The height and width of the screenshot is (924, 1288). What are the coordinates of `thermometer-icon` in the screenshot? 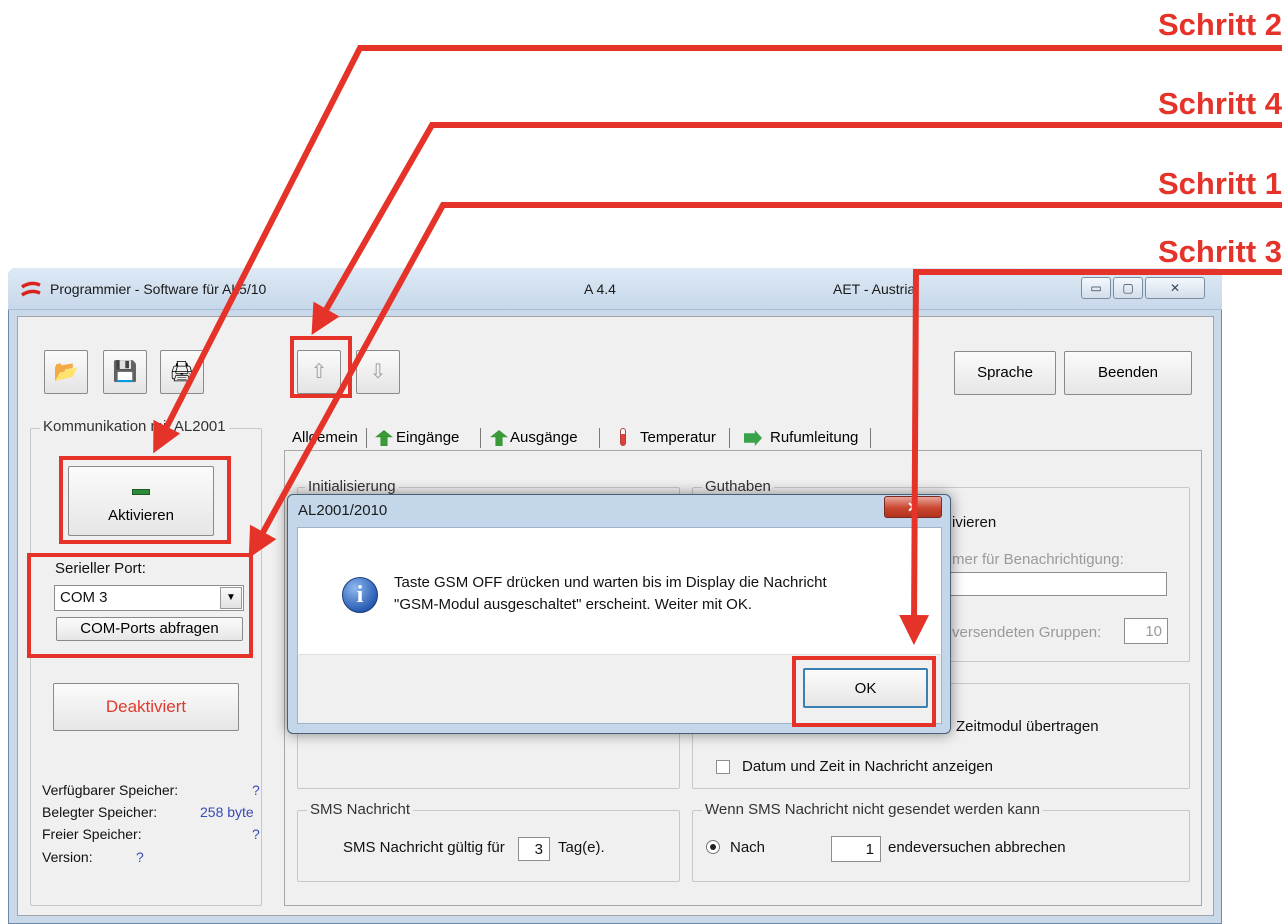 It's located at (623, 437).